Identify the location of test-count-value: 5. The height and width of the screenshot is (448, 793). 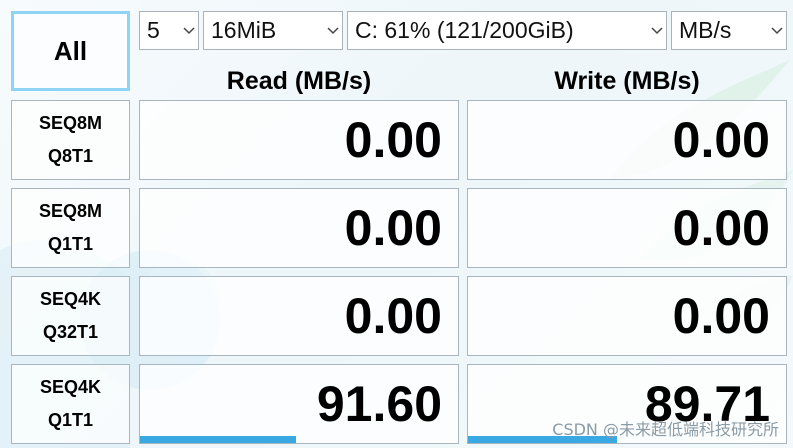
(153, 30).